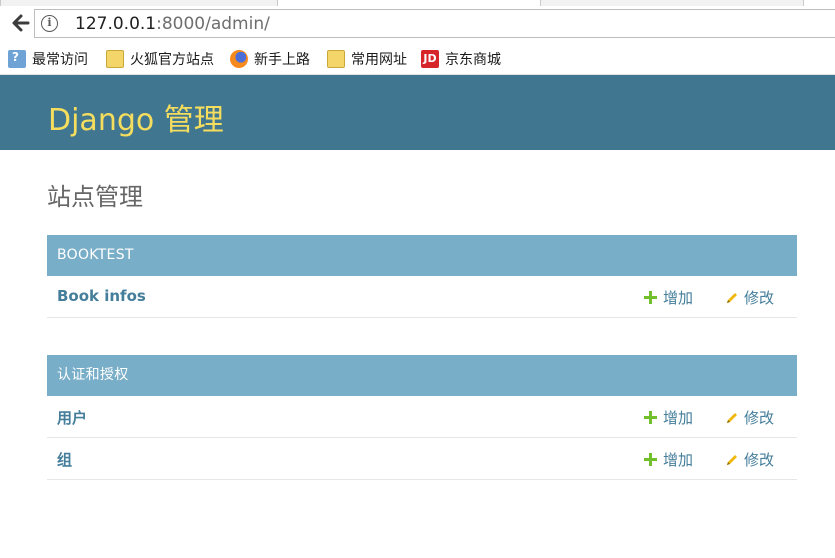 Image resolution: width=835 pixels, height=558 pixels. What do you see at coordinates (379, 60) in the screenshot?
I see `bookmark-label: 常用网址` at bounding box center [379, 60].